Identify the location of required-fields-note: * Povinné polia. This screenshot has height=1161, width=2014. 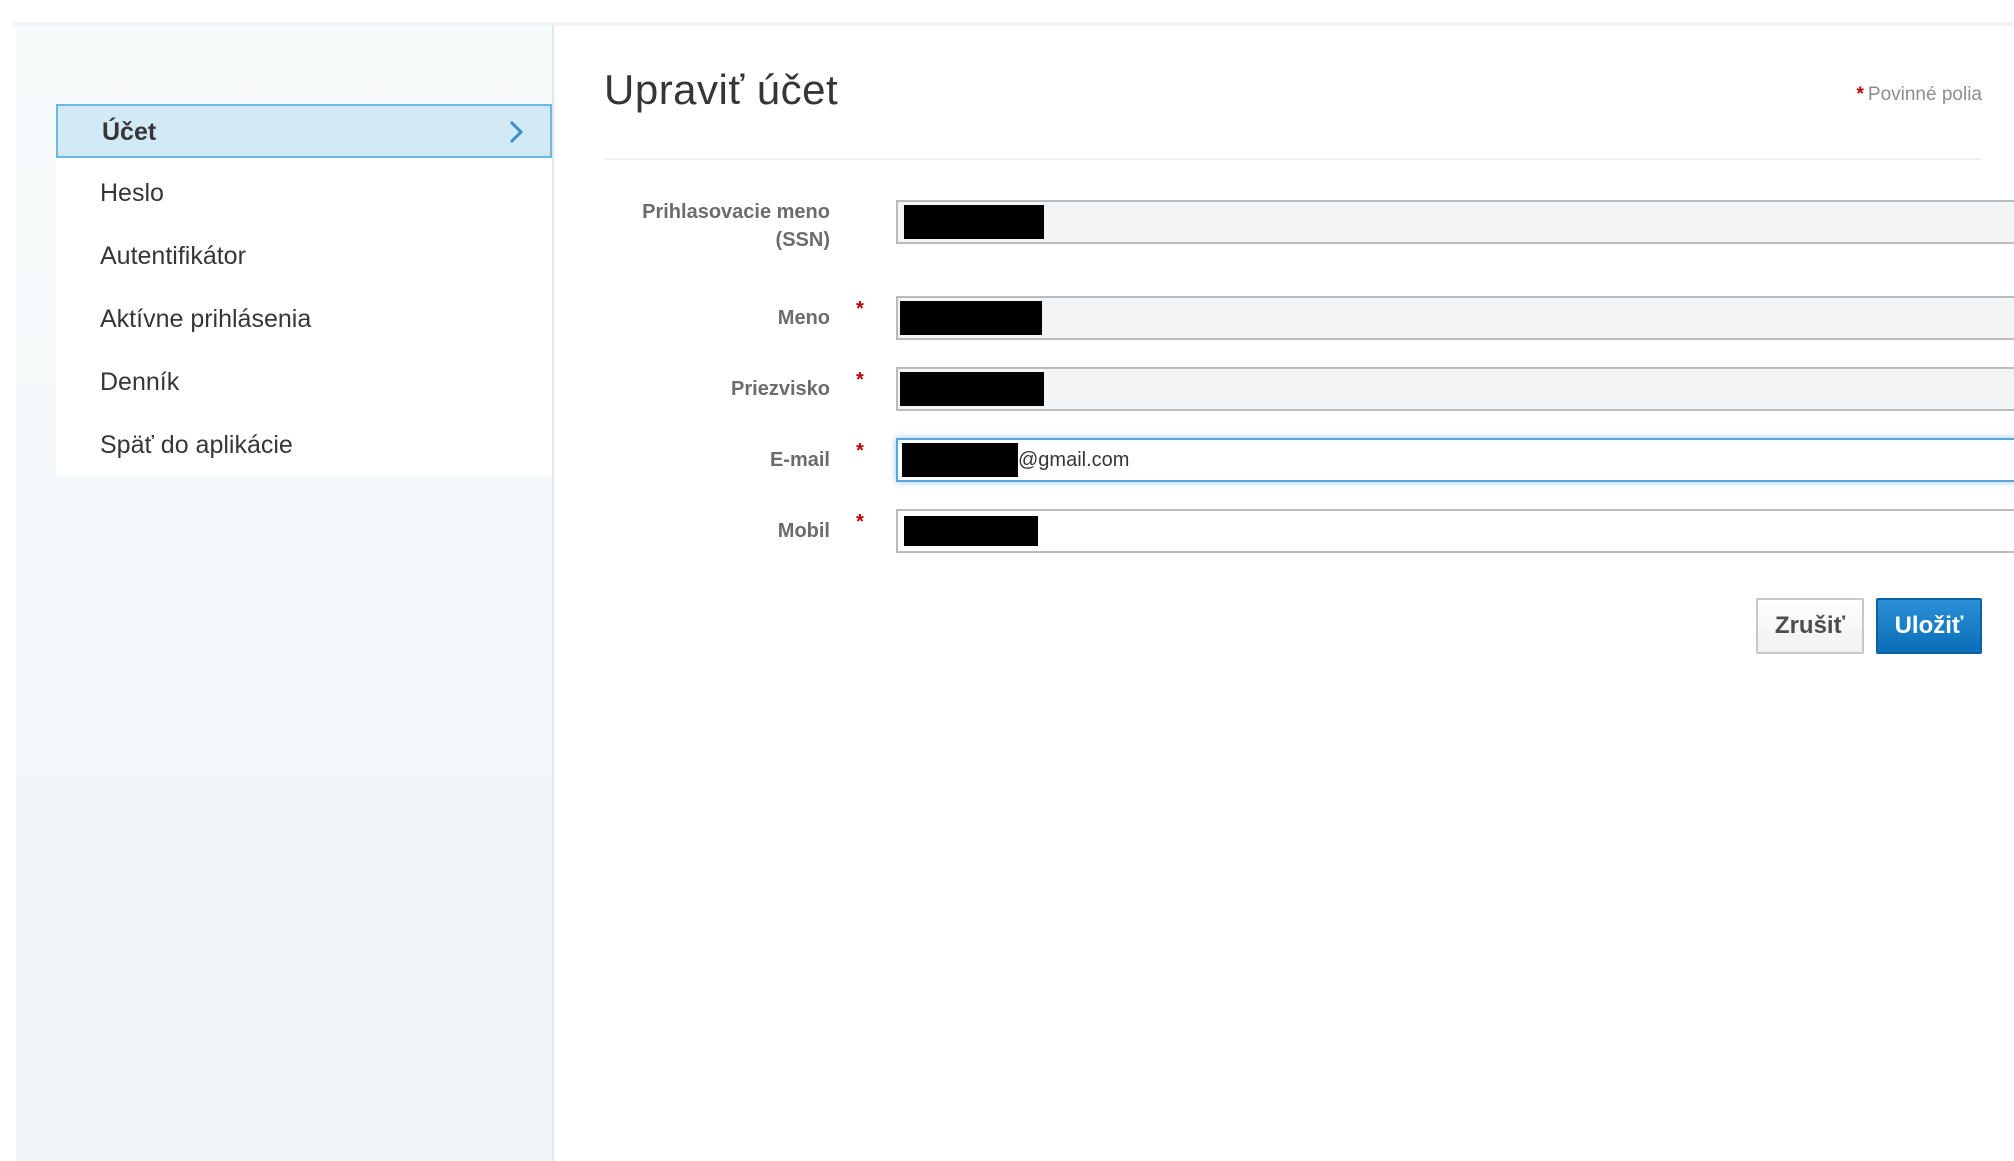
(1920, 95).